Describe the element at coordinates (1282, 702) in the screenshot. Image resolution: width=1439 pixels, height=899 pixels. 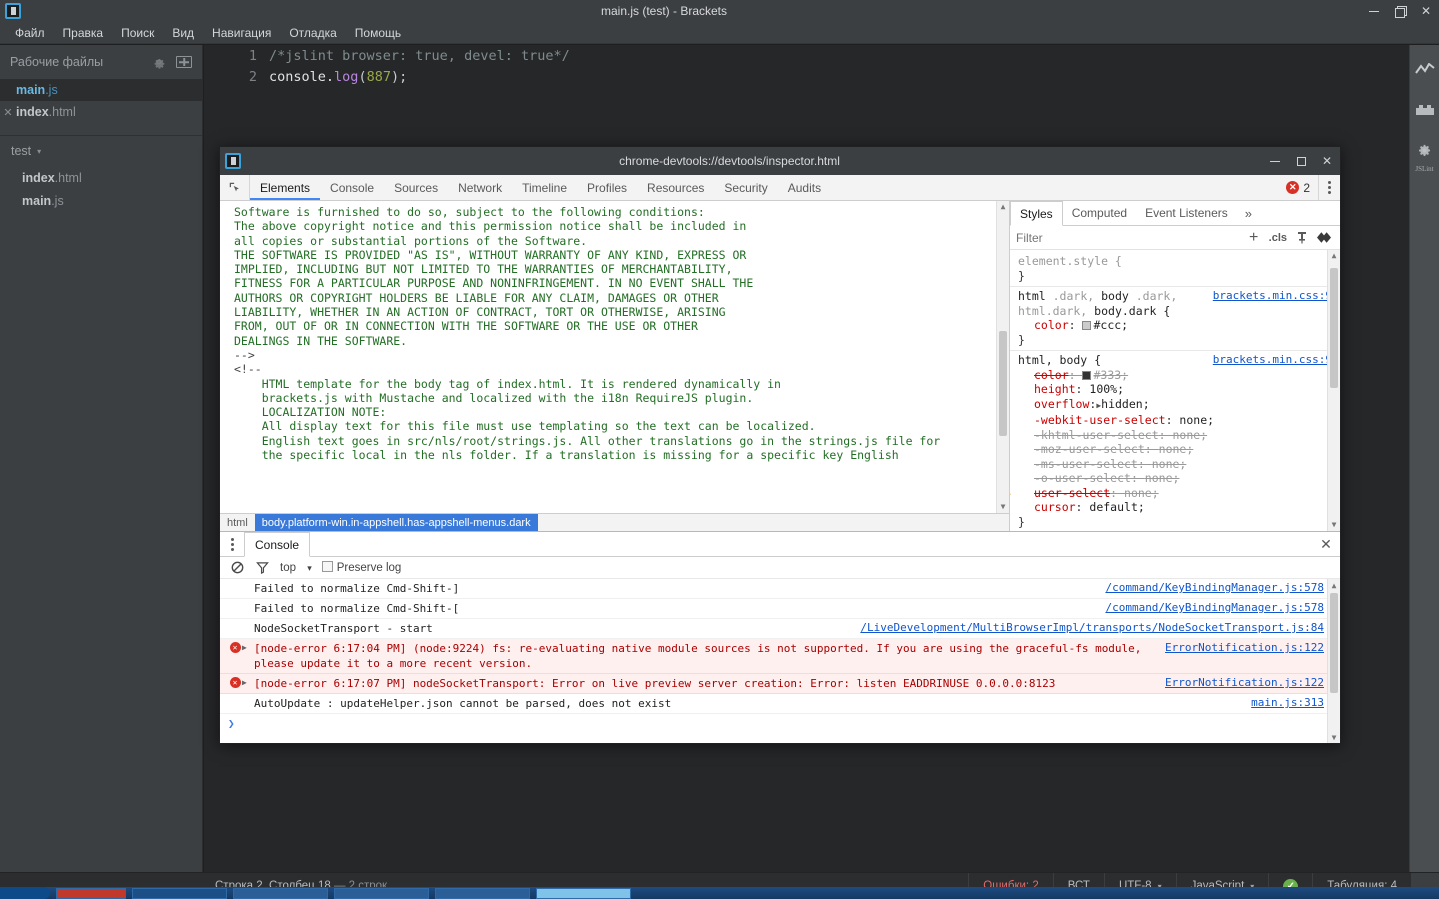
I see `log-source-link: main.js:313` at that location.